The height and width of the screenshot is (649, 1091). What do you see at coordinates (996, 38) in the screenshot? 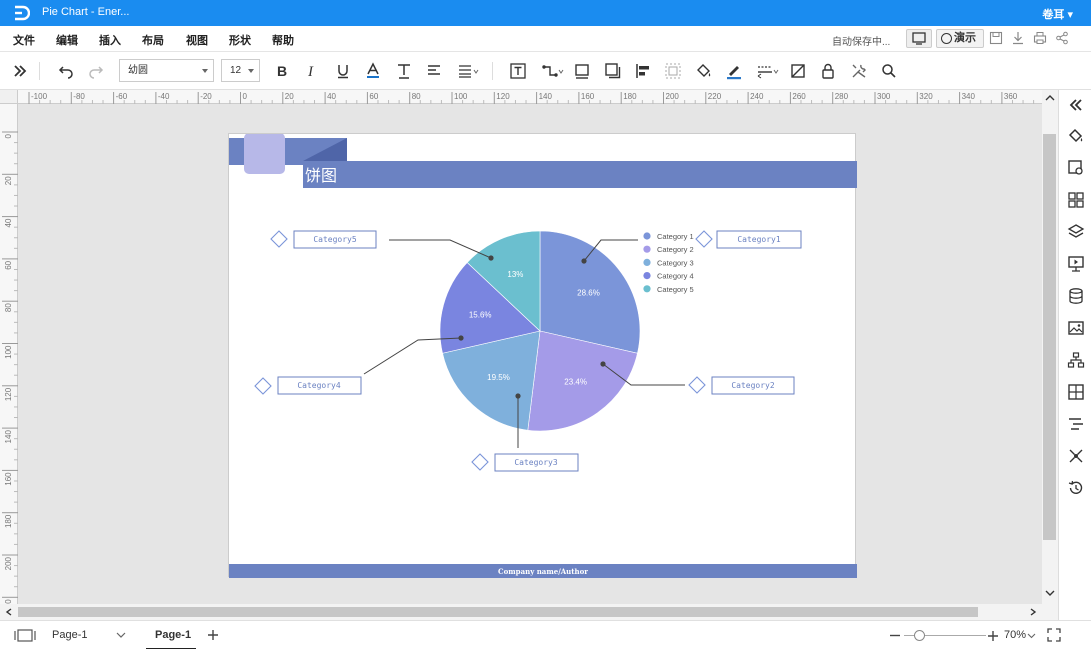
I see `save-icon` at bounding box center [996, 38].